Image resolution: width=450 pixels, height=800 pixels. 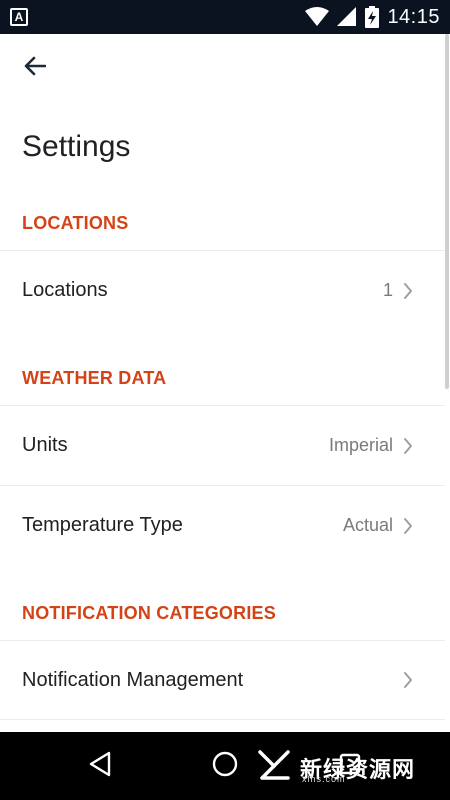 What do you see at coordinates (222, 445) in the screenshot?
I see `settings-row-units: Units Imperial` at bounding box center [222, 445].